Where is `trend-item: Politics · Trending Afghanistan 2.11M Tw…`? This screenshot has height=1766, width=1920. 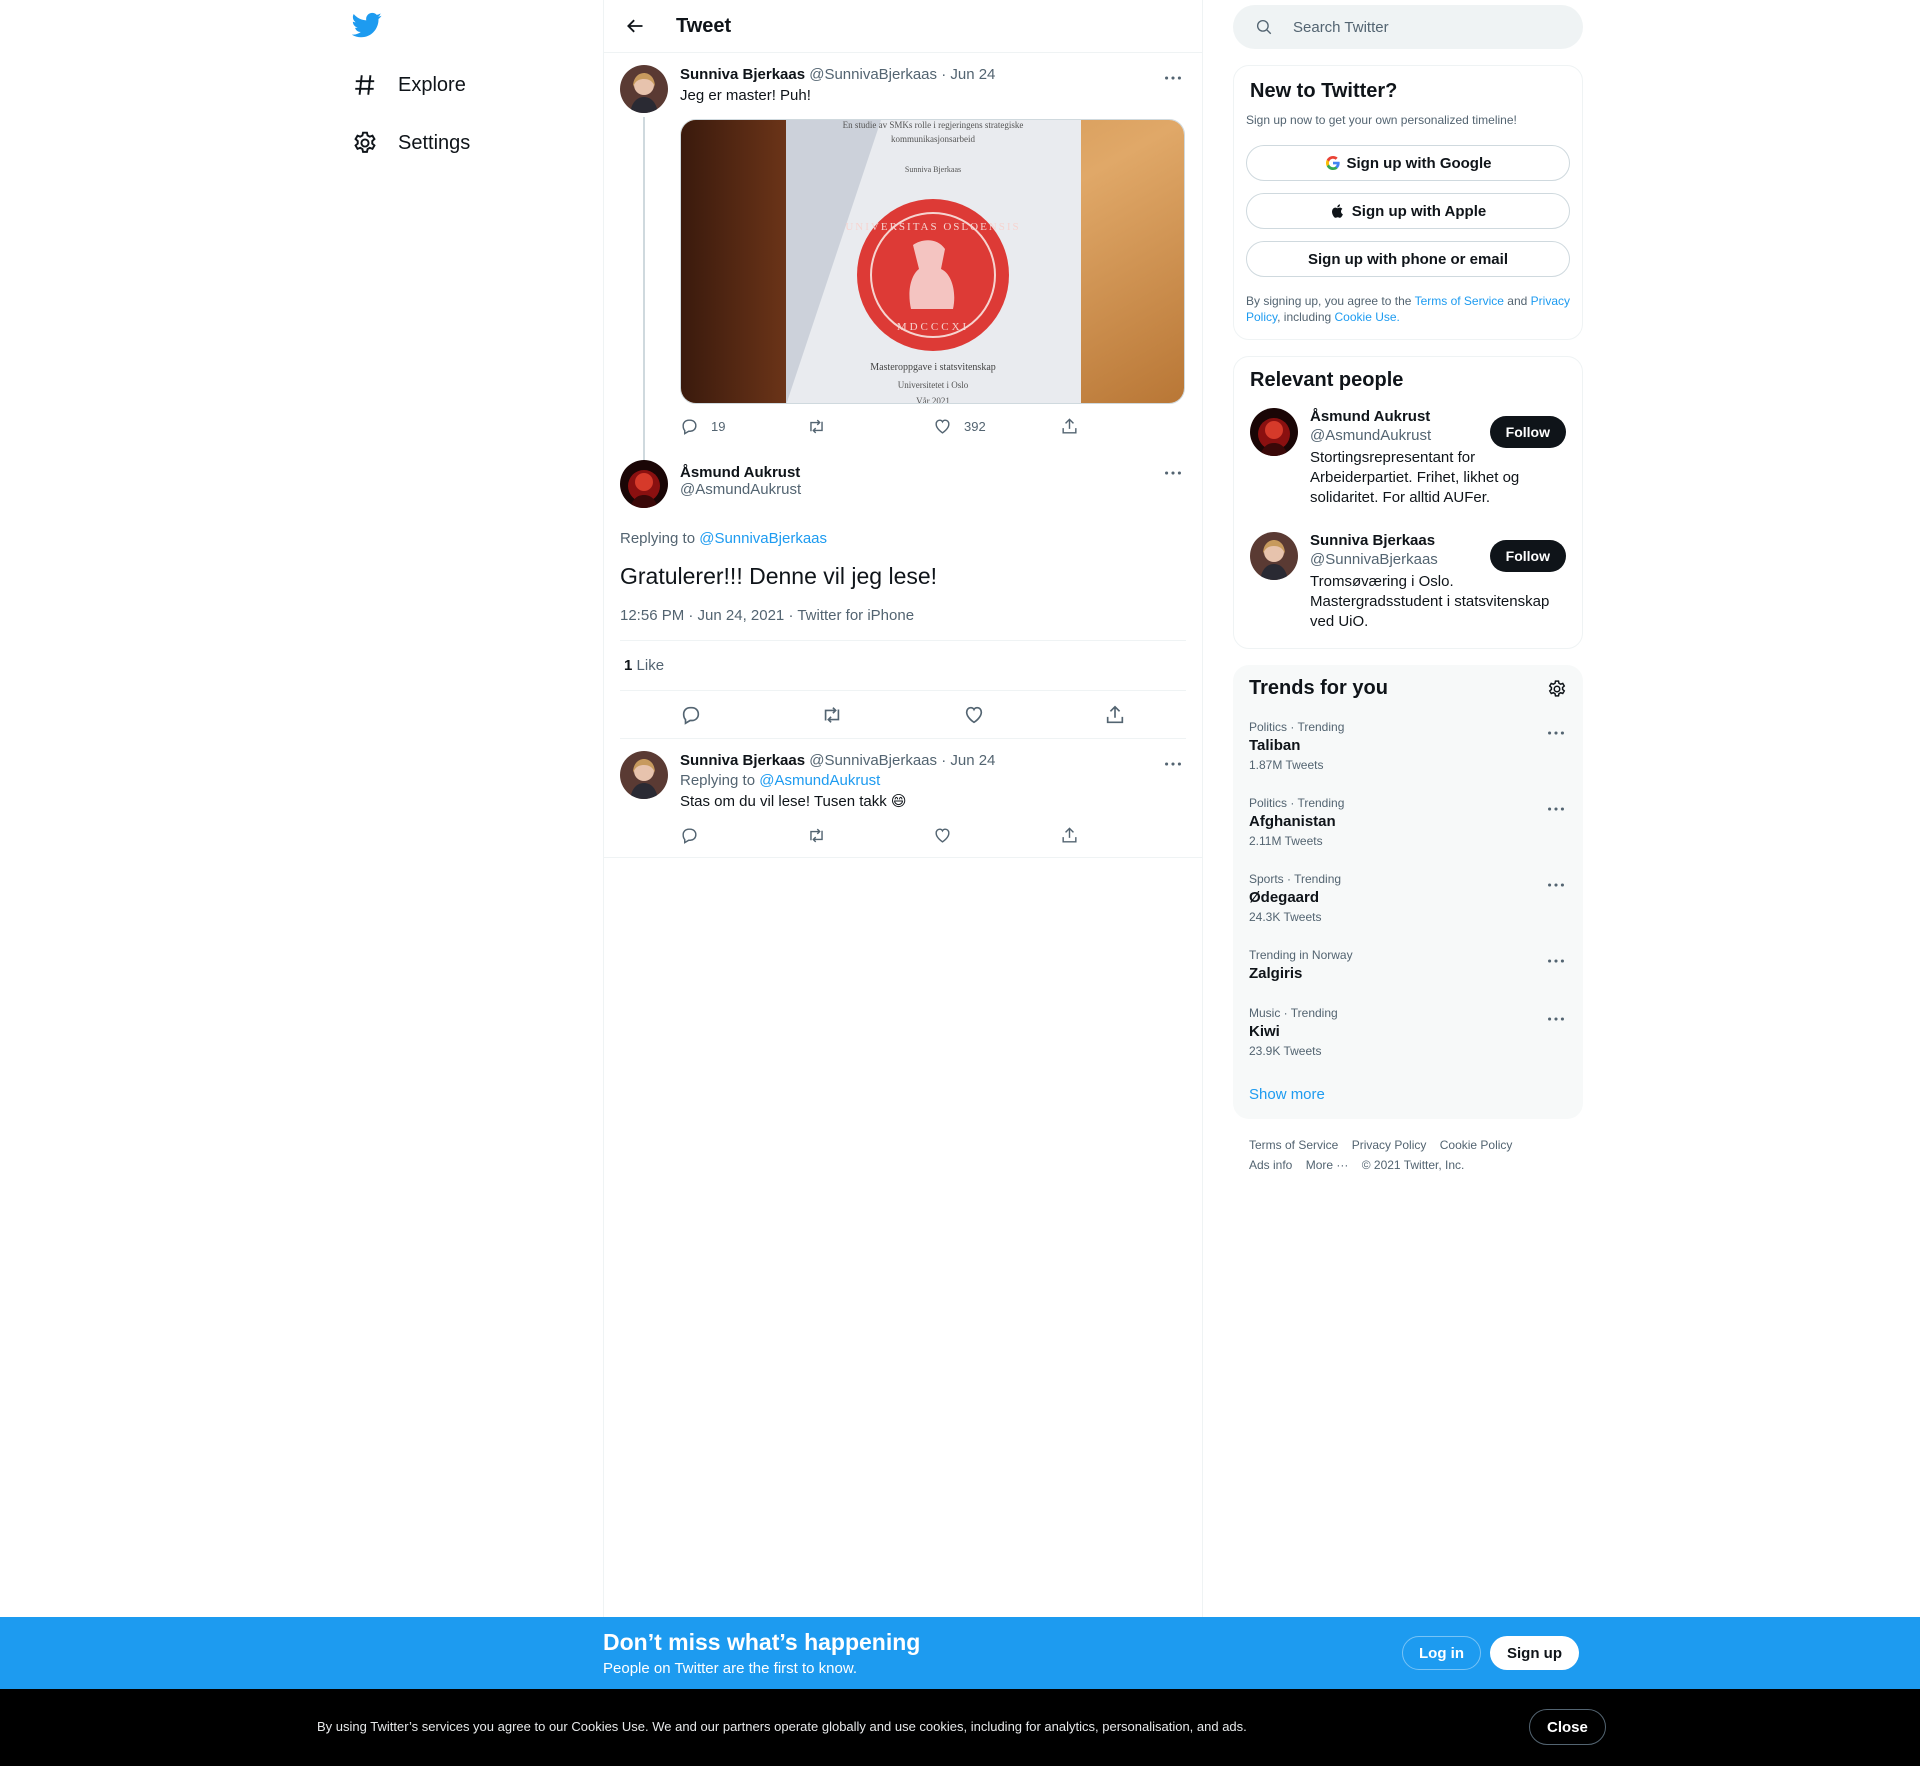
trend-item: Politics · Trending Afghanistan 2.11M Tw… is located at coordinates (1408, 822).